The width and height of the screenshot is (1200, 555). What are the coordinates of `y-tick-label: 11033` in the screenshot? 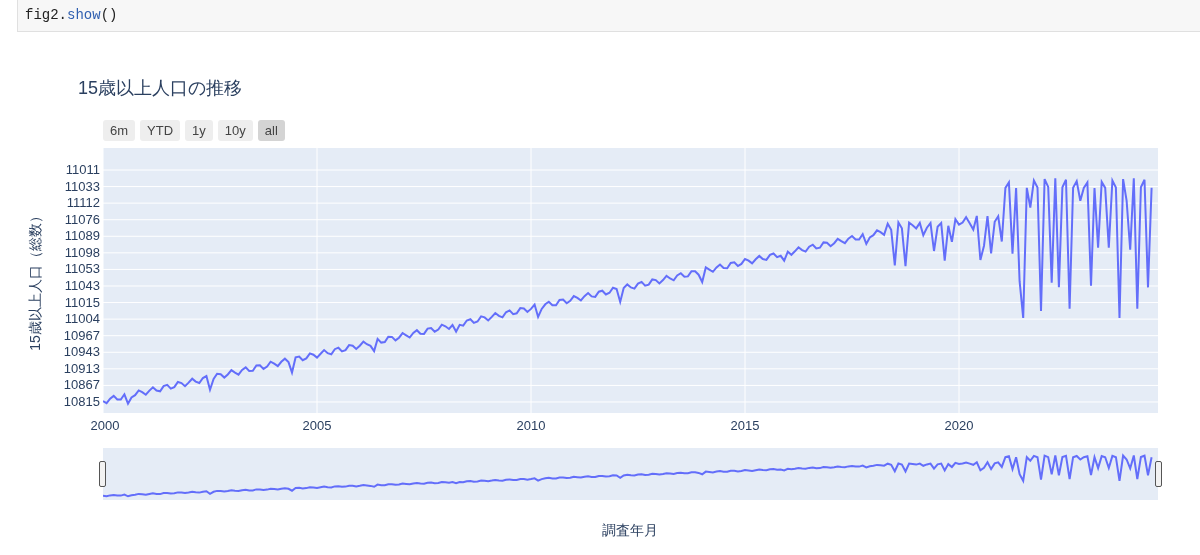 It's located at (82, 186).